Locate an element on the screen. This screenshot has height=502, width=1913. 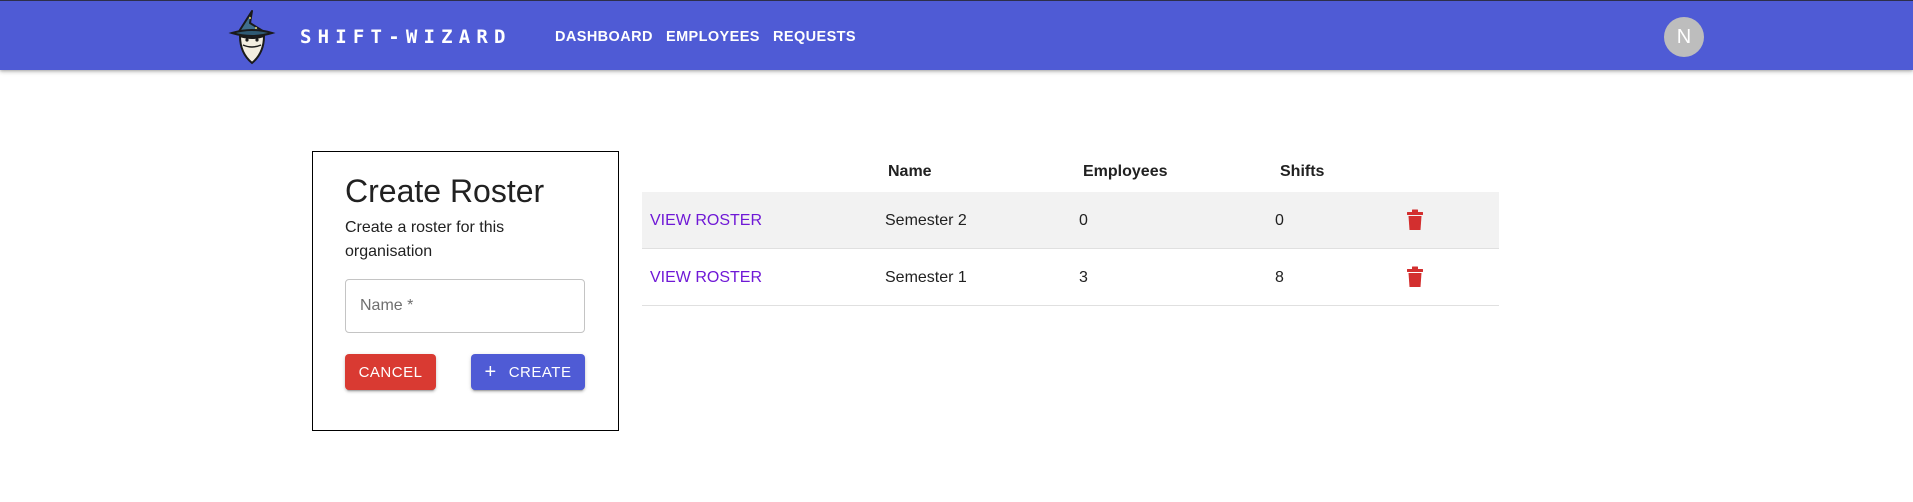
table-header: Name Employees Shifts is located at coordinates (1070, 172).